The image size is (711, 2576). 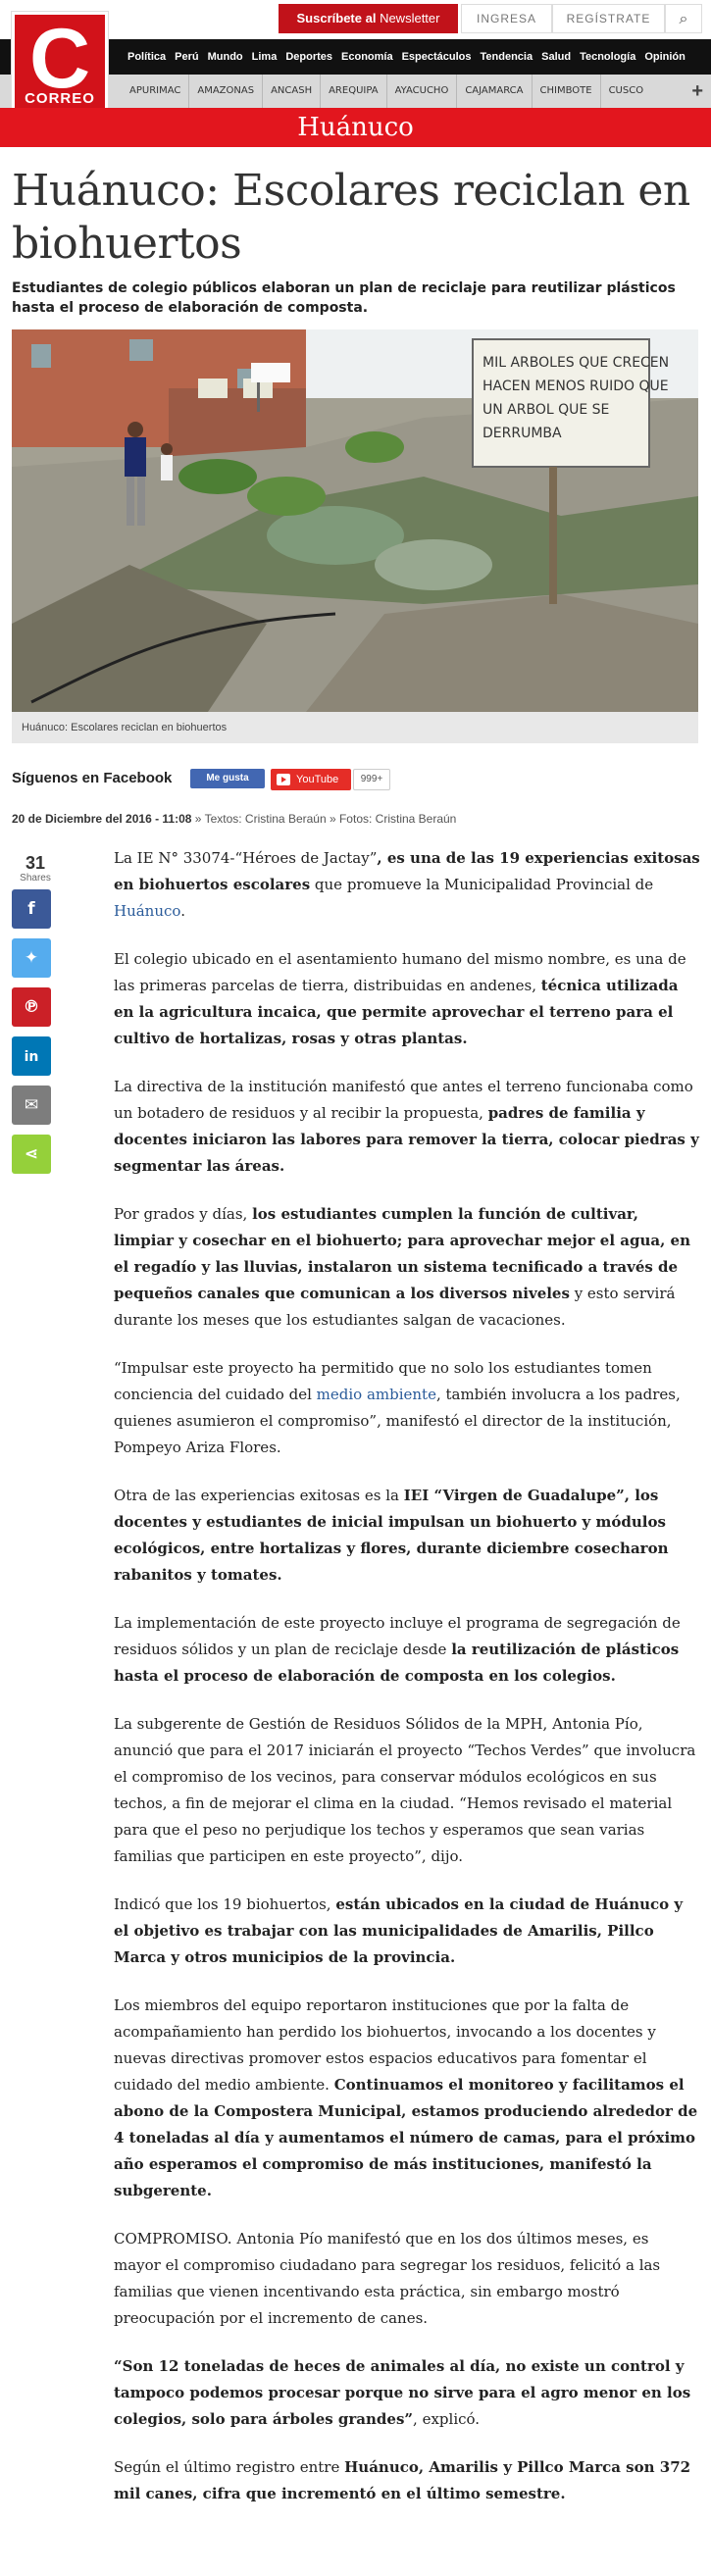 What do you see at coordinates (493, 91) in the screenshot?
I see `region-item-cajamarca: CAJAMARCA` at bounding box center [493, 91].